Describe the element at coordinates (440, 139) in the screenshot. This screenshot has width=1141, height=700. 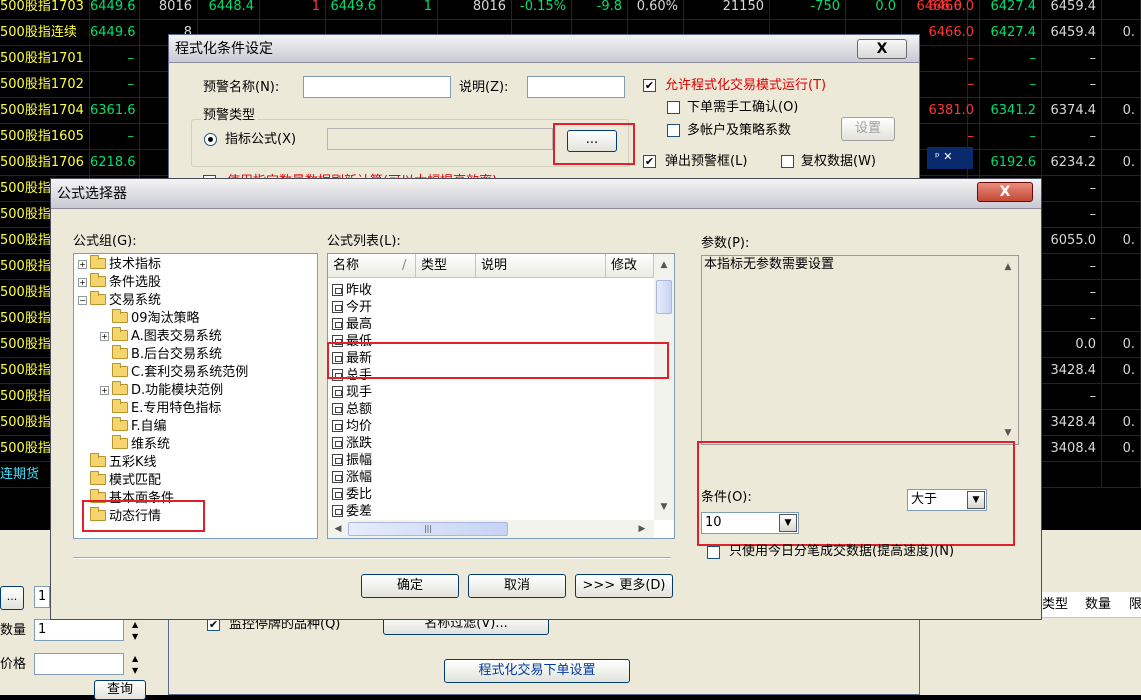
I see `formula-input` at that location.